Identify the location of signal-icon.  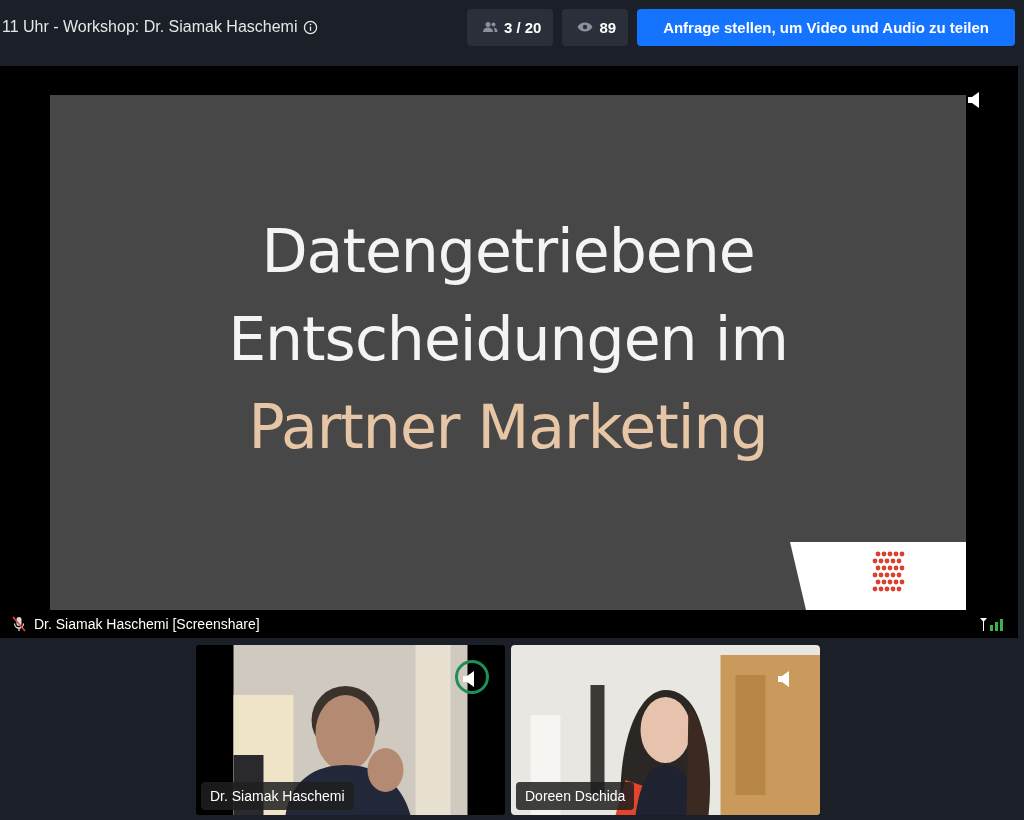
(993, 624).